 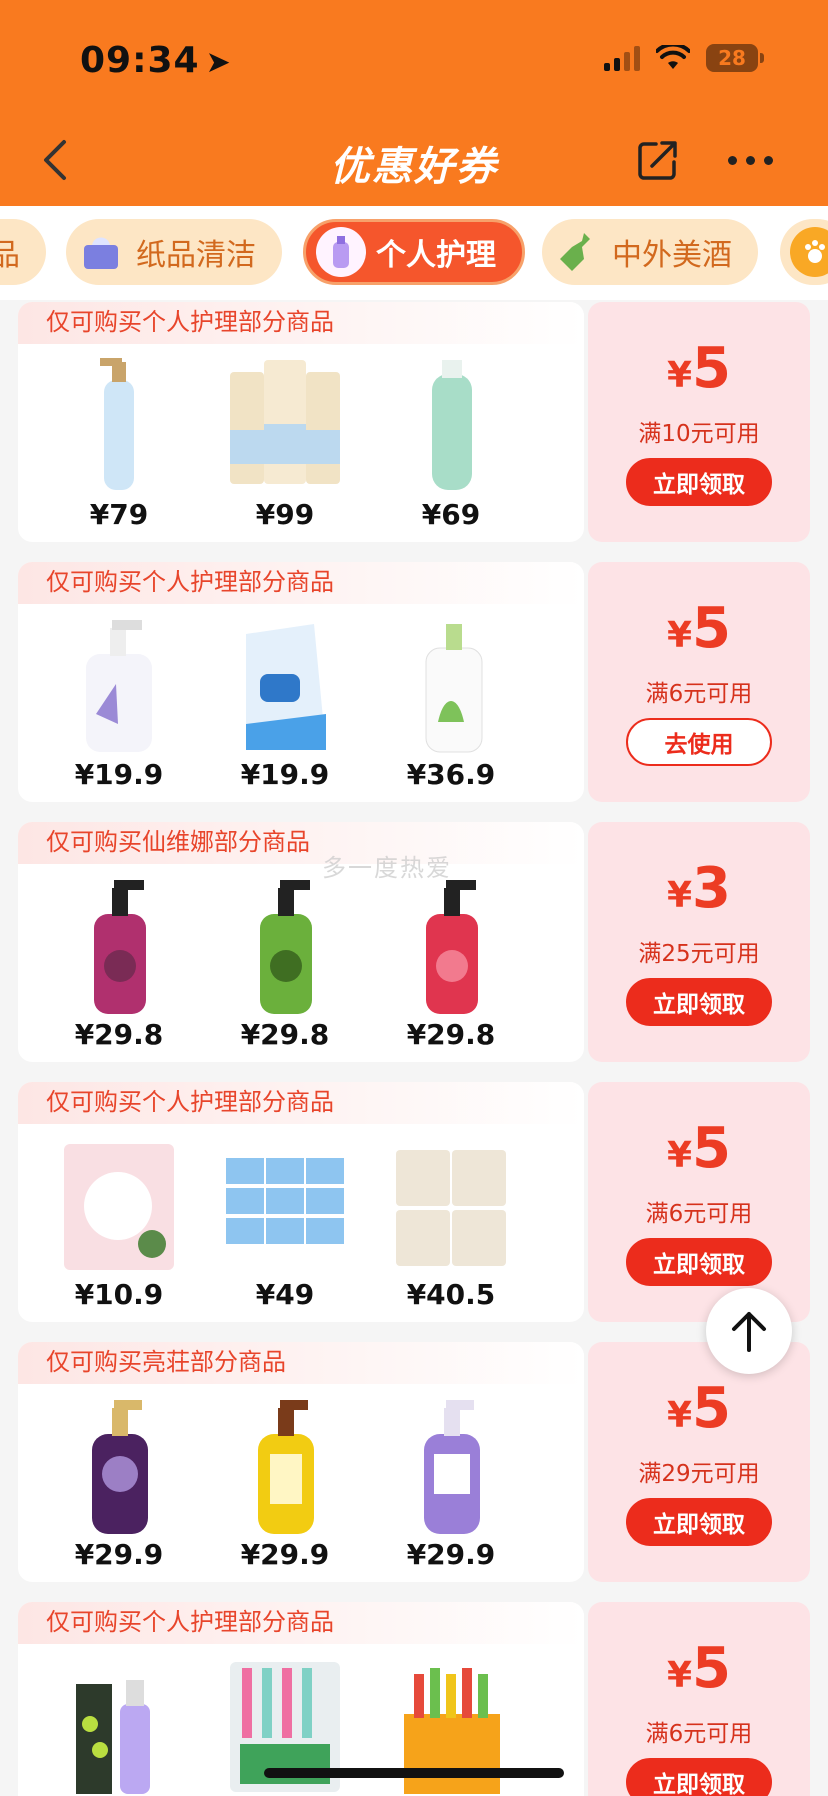 I want to click on yellow-bottle-icon, so click(x=286, y=1467).